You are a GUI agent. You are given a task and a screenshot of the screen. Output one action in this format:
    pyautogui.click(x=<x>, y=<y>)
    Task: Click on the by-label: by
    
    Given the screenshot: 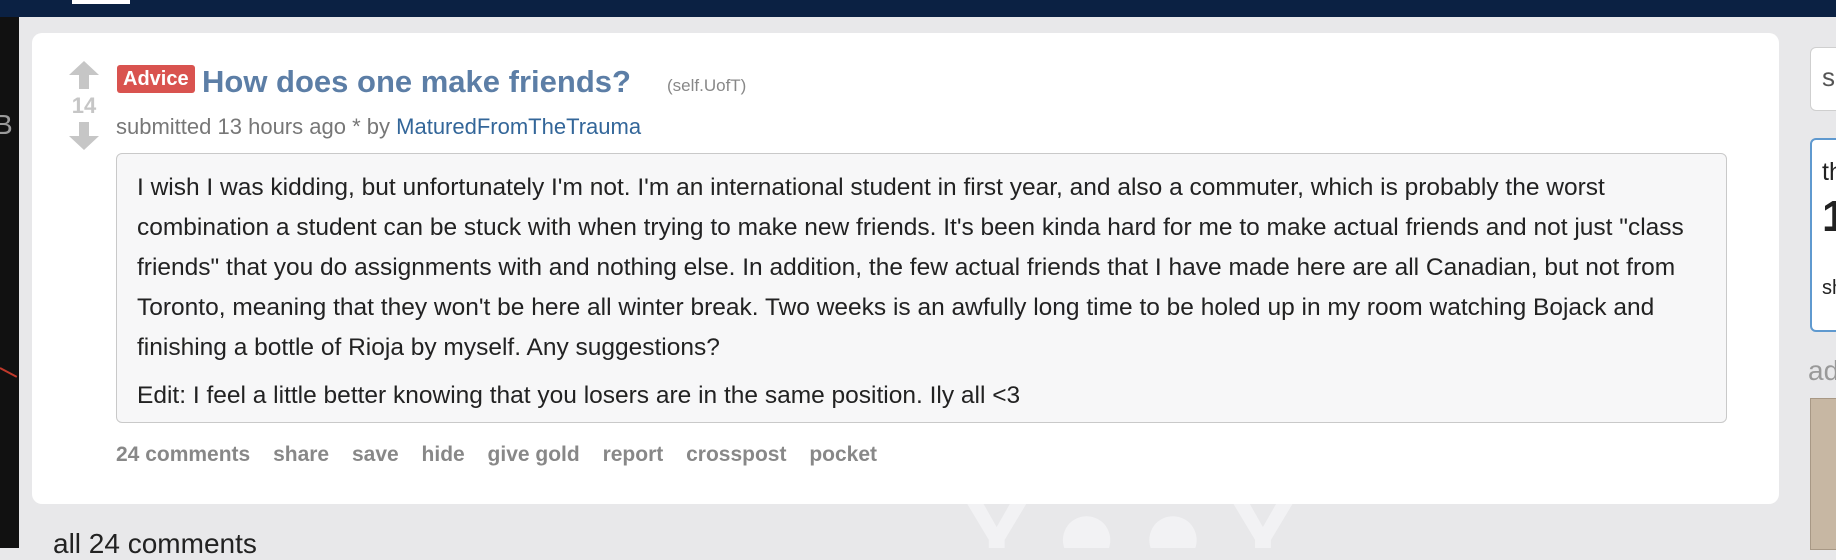 What is the action you would take?
    pyautogui.click(x=378, y=126)
    